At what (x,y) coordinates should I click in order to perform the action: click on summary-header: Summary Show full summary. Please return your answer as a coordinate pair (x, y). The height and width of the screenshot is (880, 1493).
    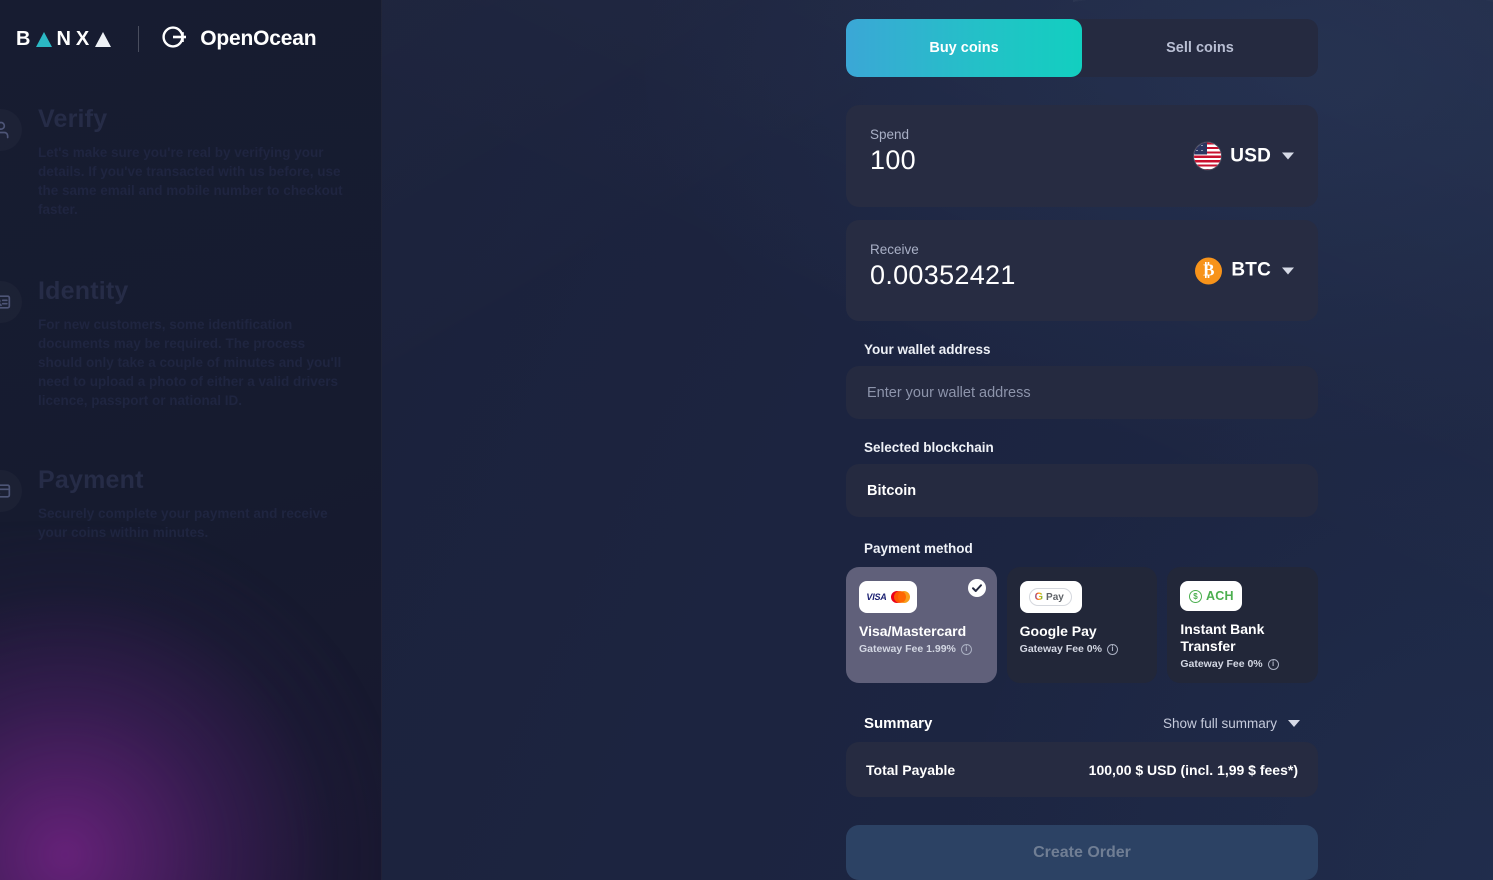
    Looking at the image, I should click on (1082, 723).